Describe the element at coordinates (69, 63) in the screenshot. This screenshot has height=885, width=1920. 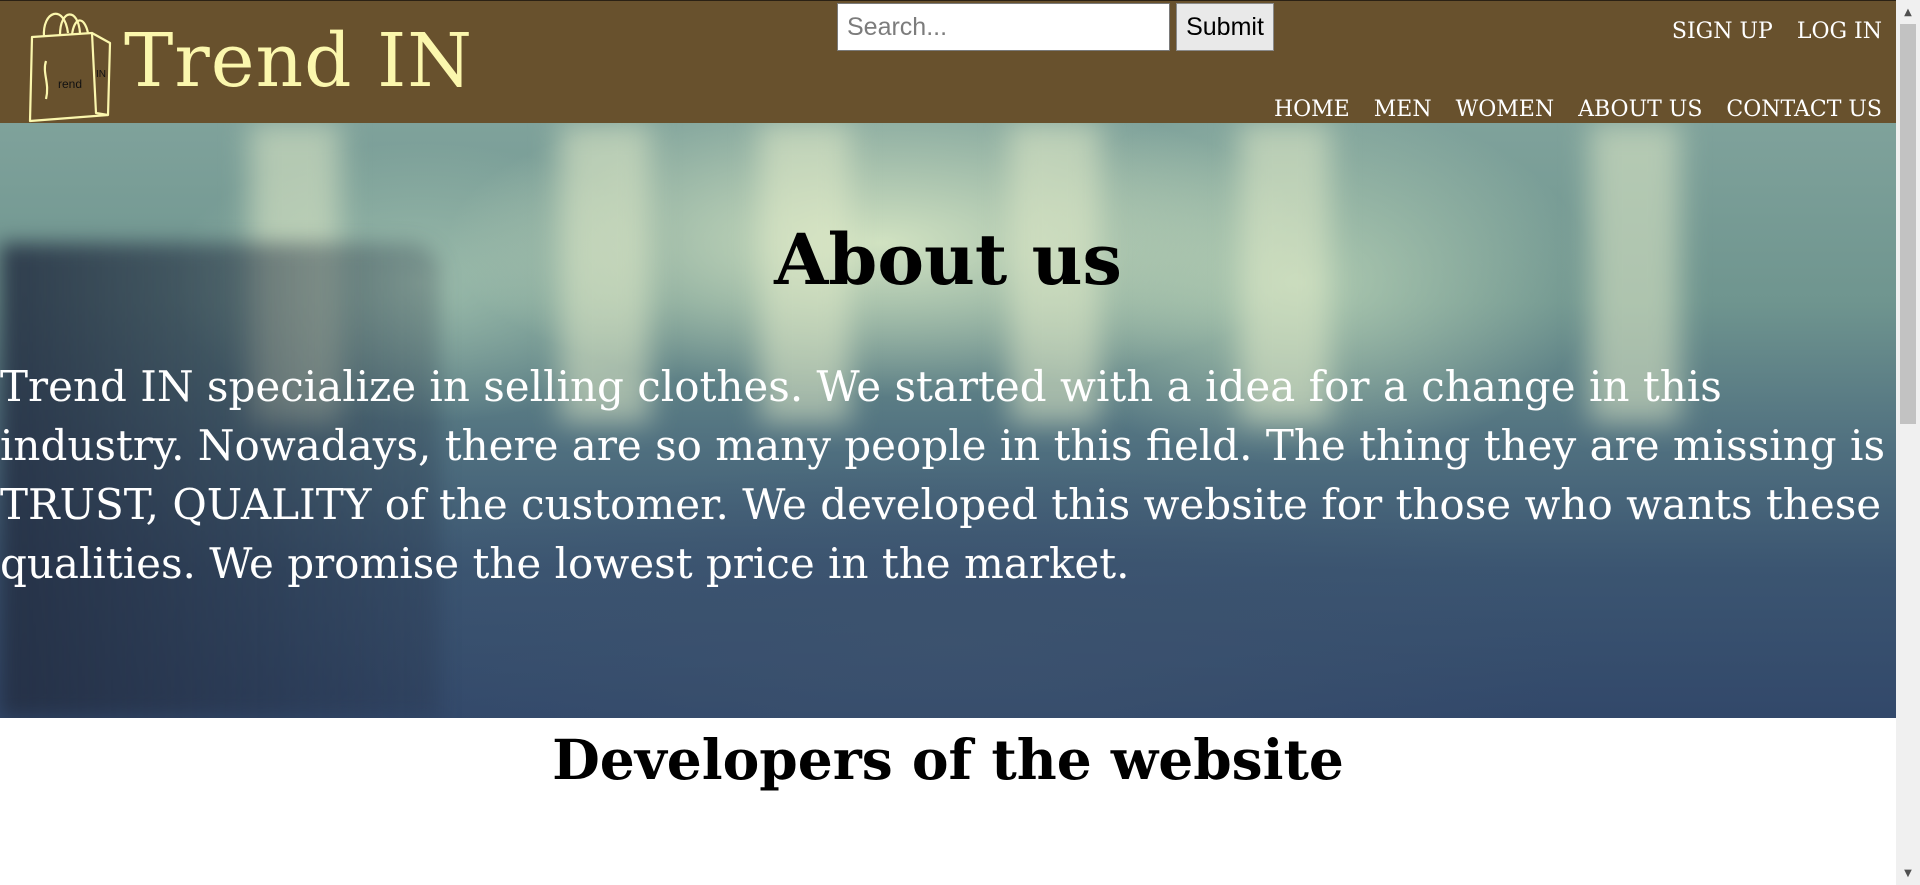
I see `shopping-bag-icon: rend IN` at that location.